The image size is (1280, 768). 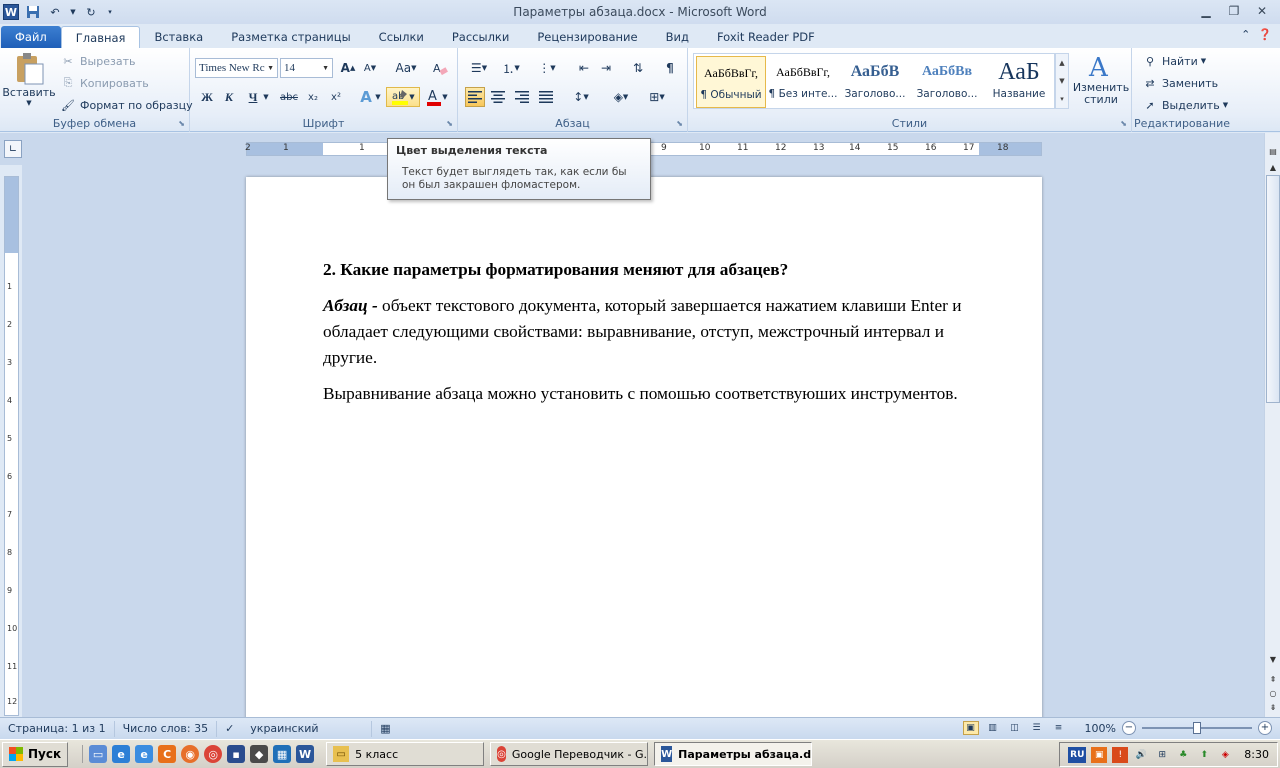 I want to click on align-right-icon, so click(x=522, y=97).